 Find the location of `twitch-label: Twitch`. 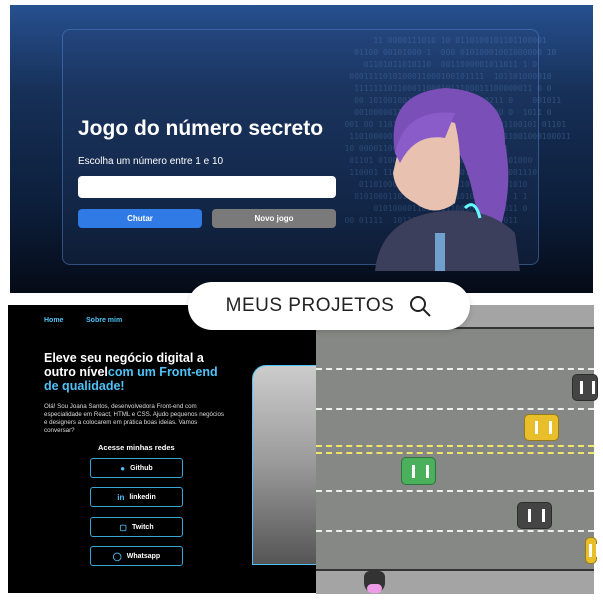

twitch-label: Twitch is located at coordinates (142, 527).